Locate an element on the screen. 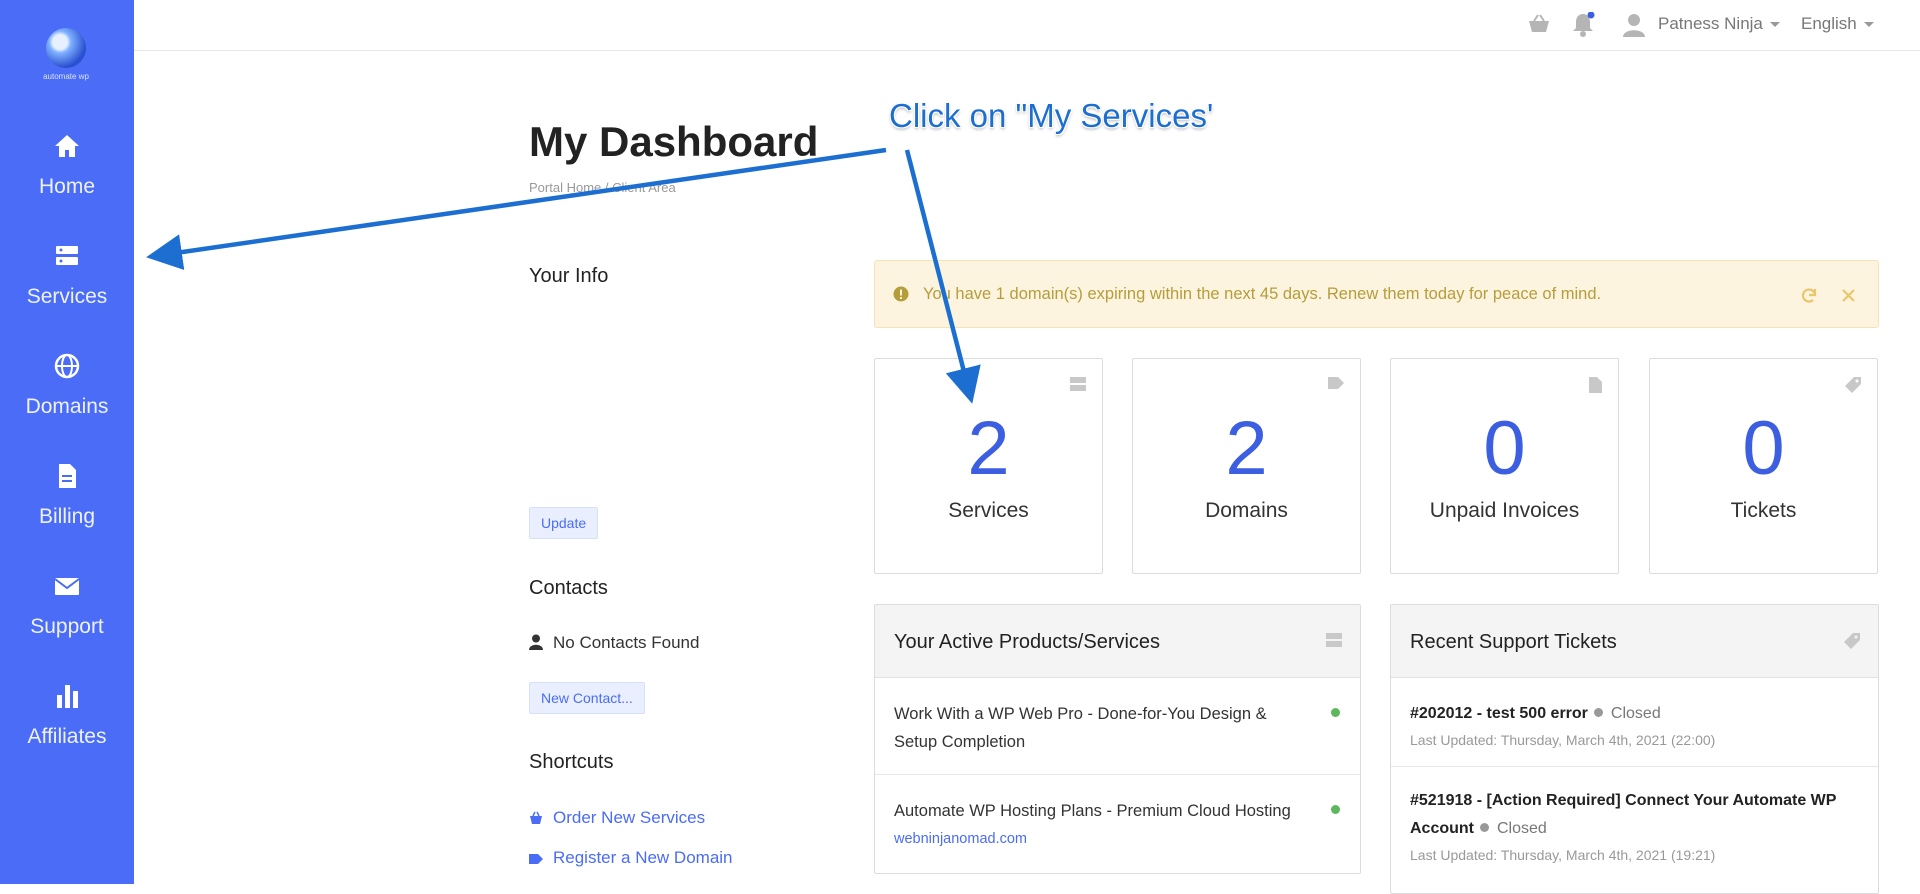 The image size is (1920, 894). sidebar-item-domains: Domains is located at coordinates (67, 396).